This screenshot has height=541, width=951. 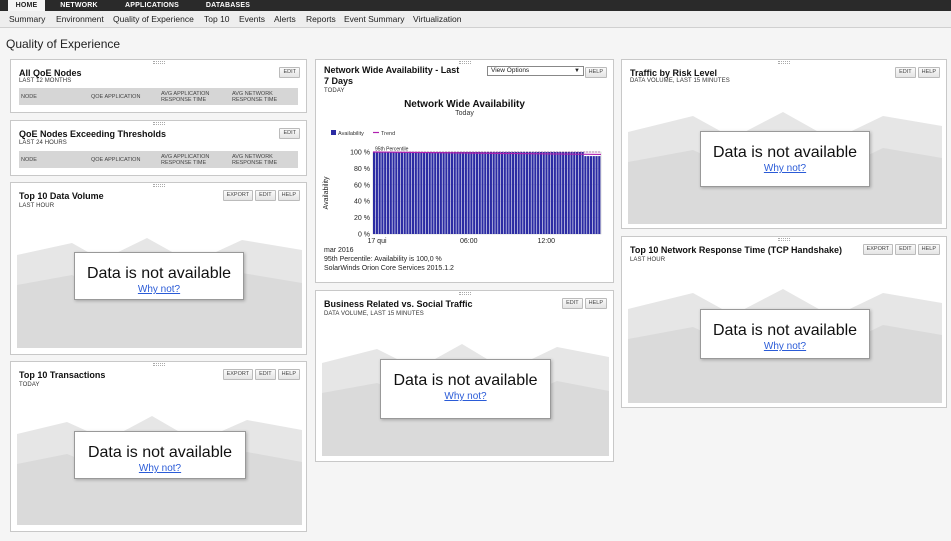 I want to click on top-nav: HOME NETWORK APPLICATIONS DATABASES, so click(x=475, y=5).